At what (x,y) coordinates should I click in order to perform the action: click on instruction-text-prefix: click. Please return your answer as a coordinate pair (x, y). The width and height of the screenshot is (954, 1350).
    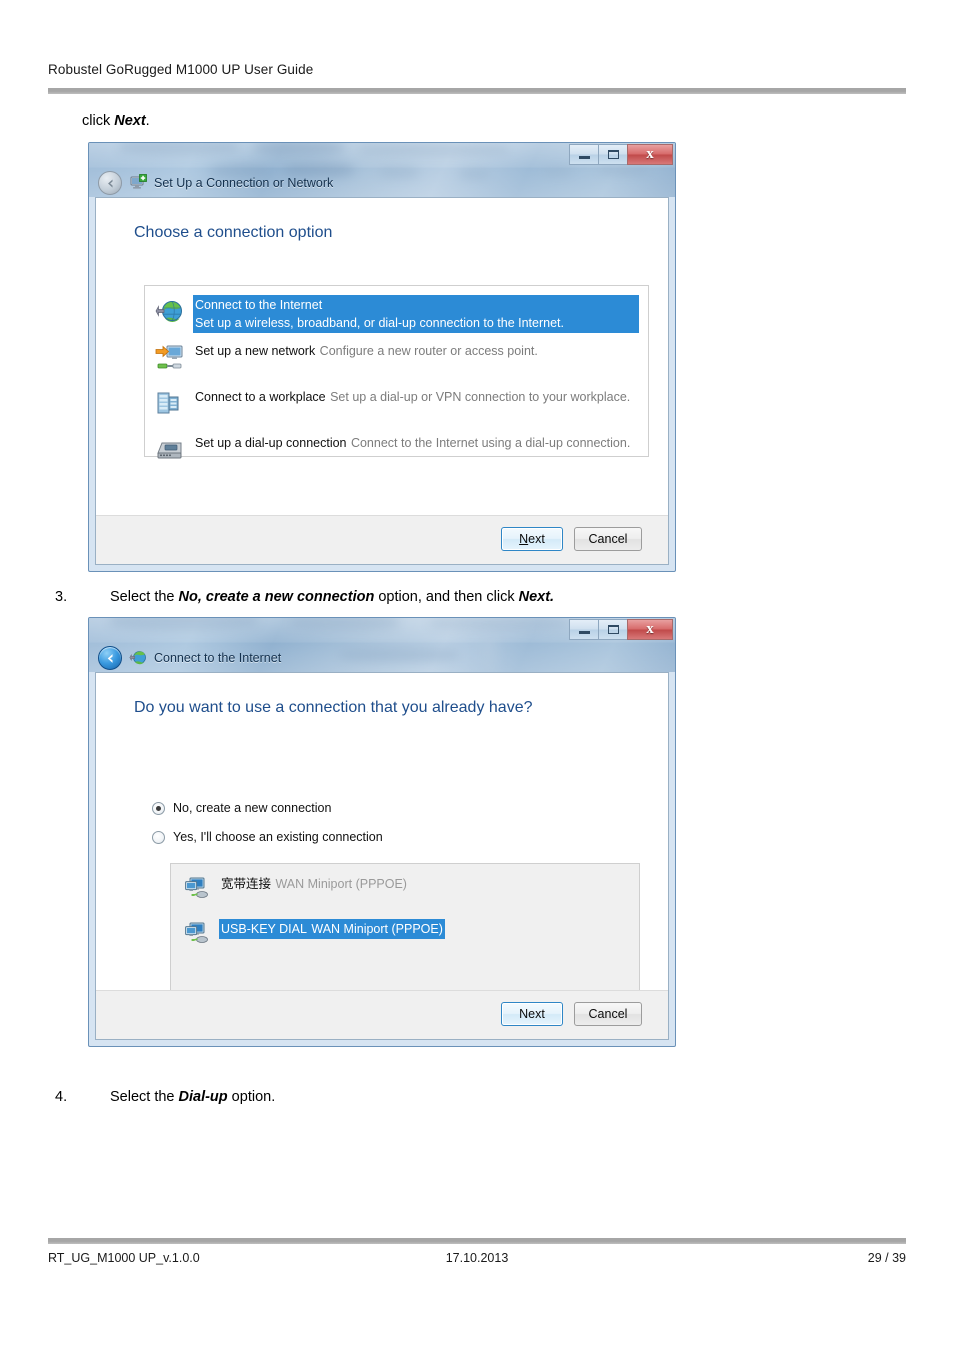
    Looking at the image, I should click on (98, 121).